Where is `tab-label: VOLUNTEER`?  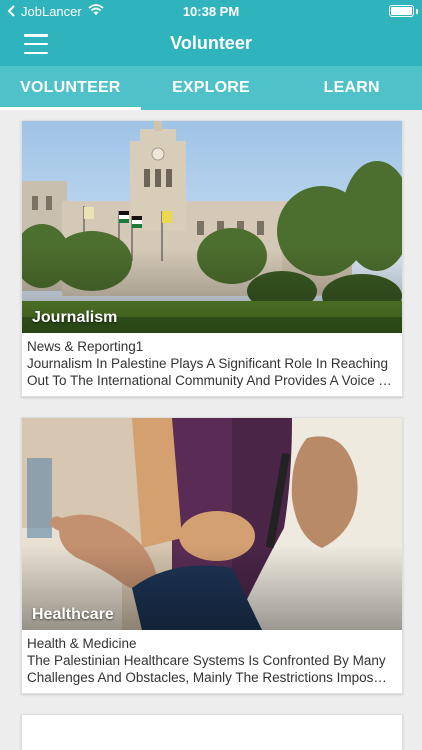
tab-label: VOLUNTEER is located at coordinates (70, 87).